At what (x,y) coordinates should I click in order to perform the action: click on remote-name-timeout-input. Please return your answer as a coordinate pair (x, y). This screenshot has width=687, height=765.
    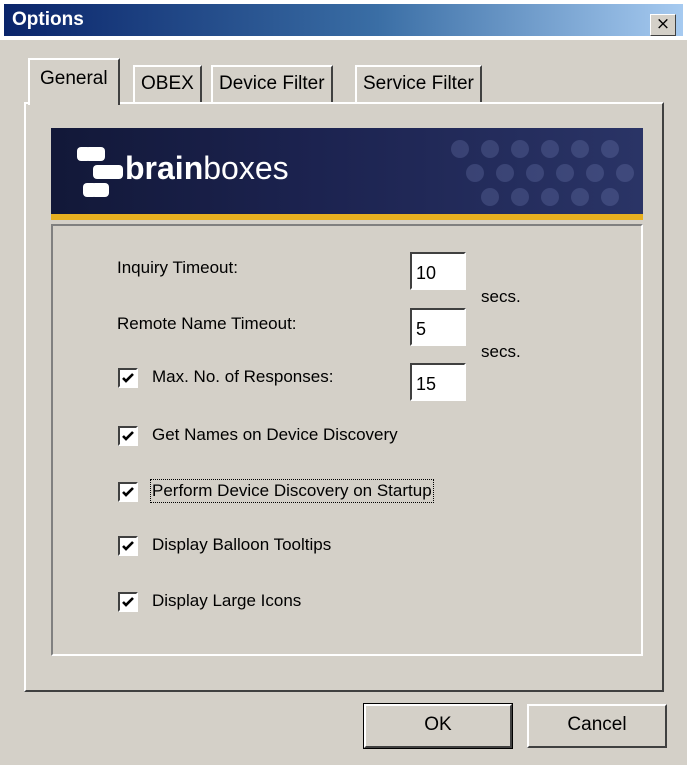
    Looking at the image, I should click on (438, 327).